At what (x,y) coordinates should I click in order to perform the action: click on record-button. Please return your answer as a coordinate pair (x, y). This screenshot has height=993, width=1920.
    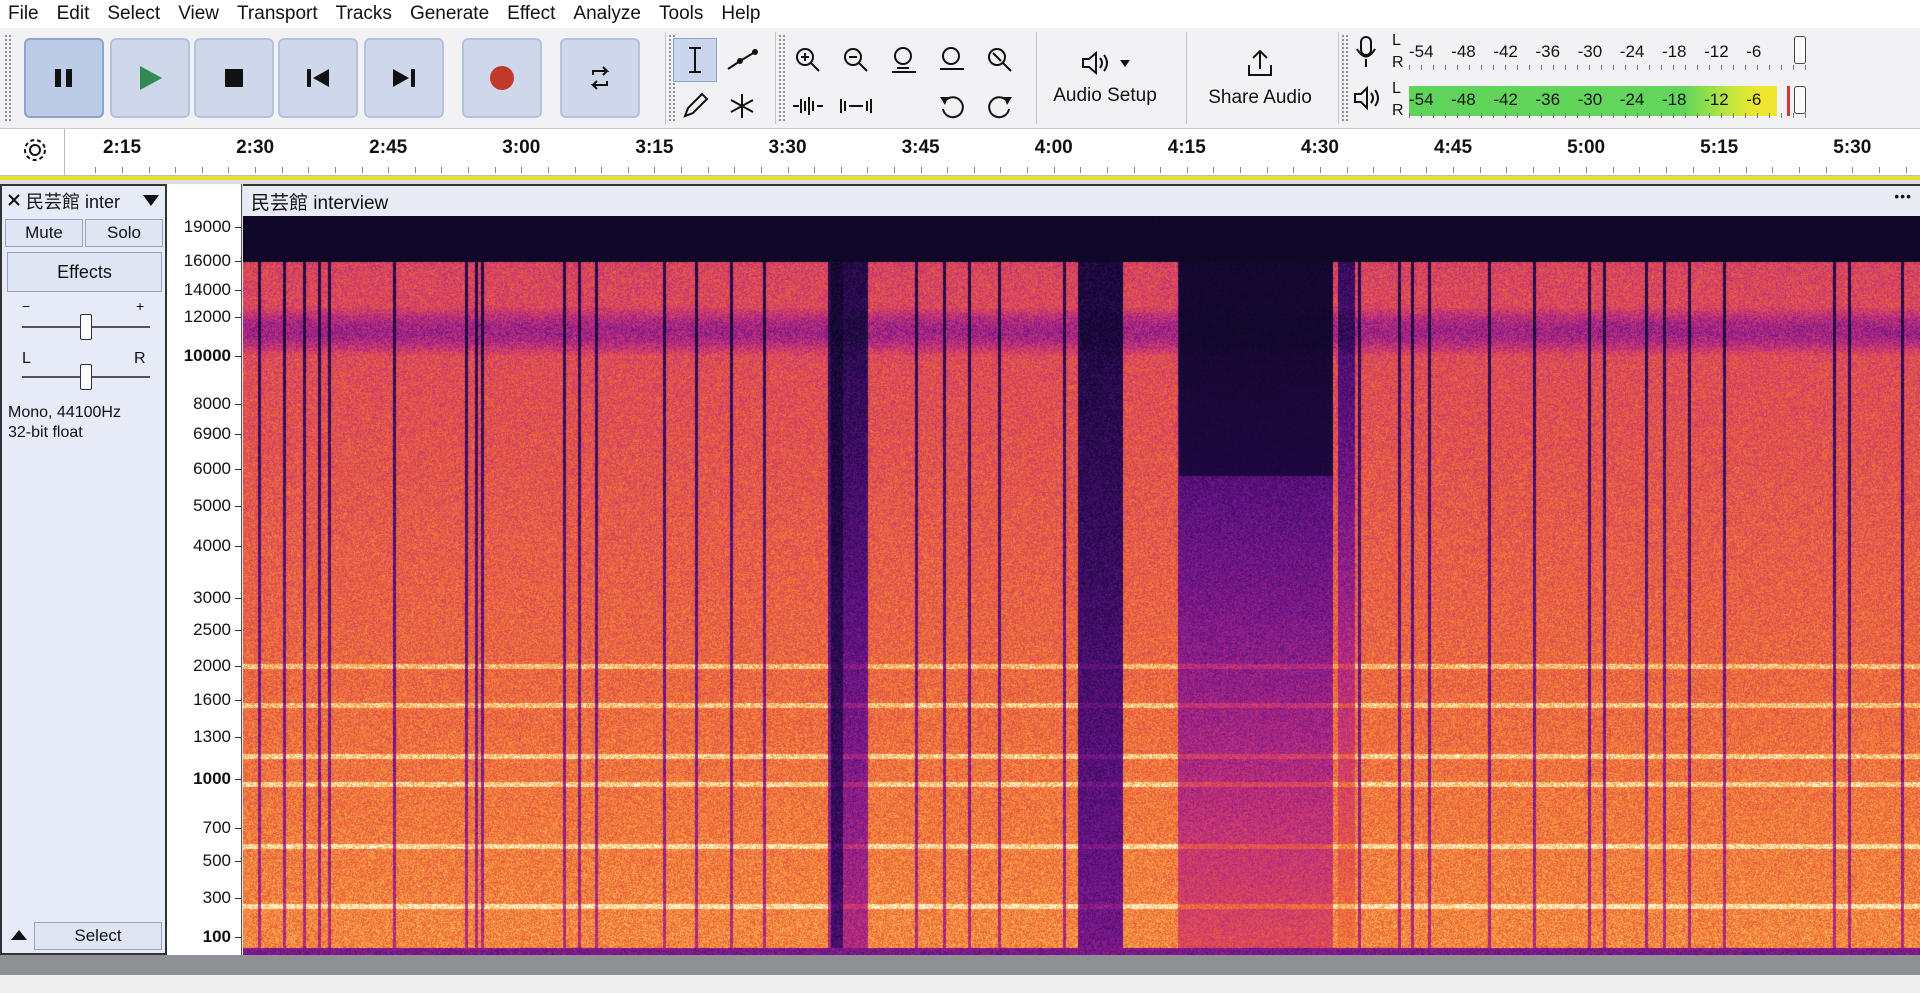
    Looking at the image, I should click on (502, 78).